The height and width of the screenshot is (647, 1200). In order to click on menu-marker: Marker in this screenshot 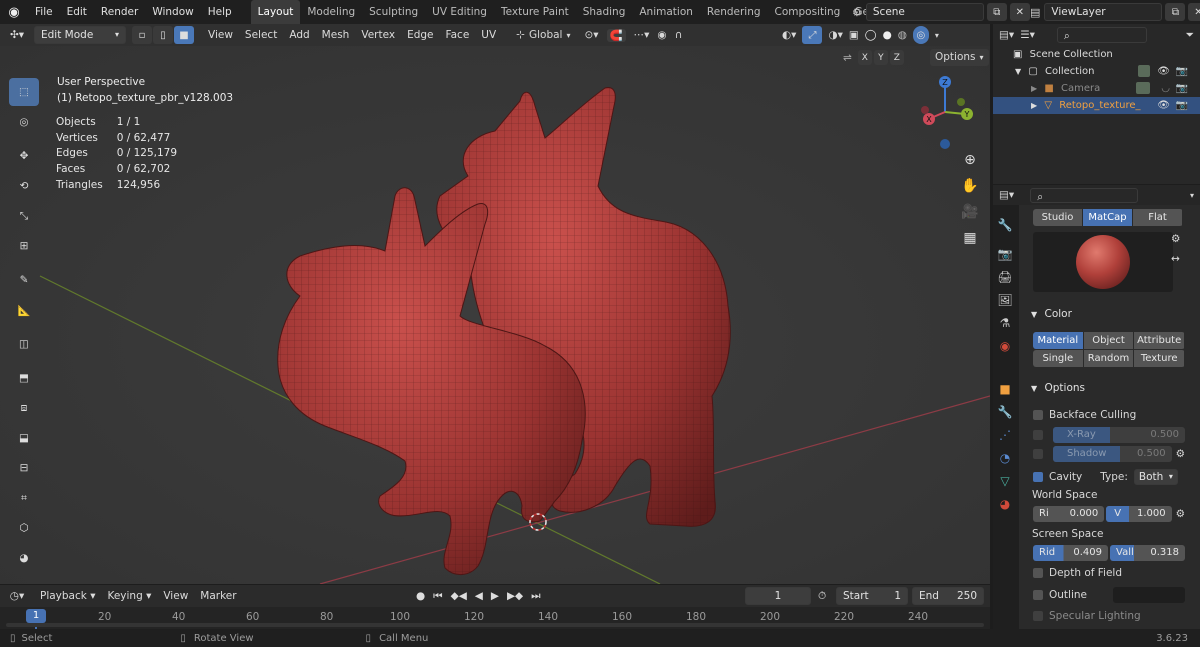, I will do `click(218, 596)`.